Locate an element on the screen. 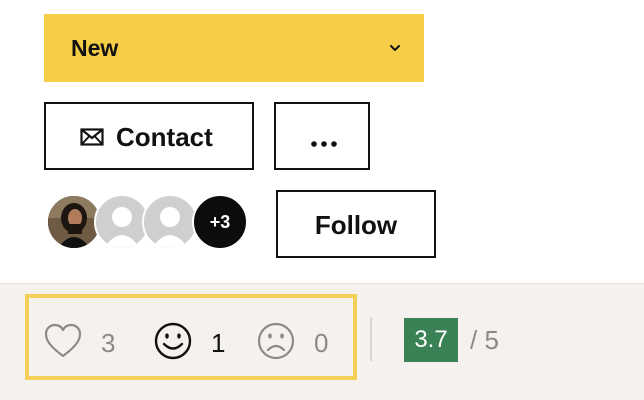 Image resolution: width=644 pixels, height=400 pixels. contact-button: Contact is located at coordinates (149, 136).